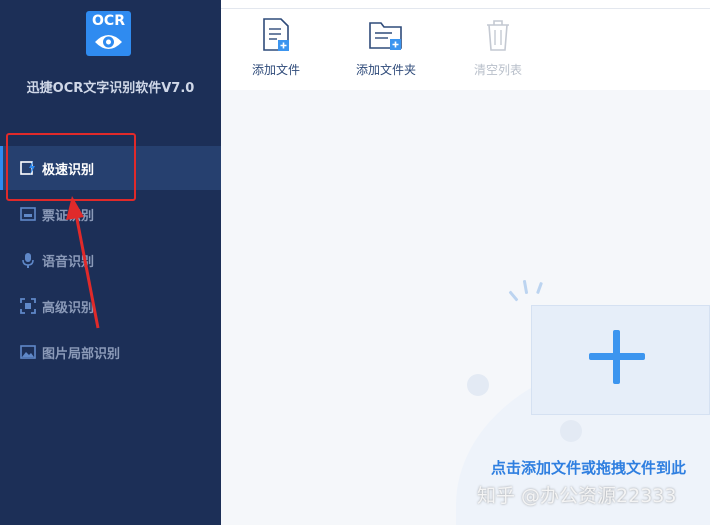 The height and width of the screenshot is (525, 710). What do you see at coordinates (275, 70) in the screenshot?
I see `add-file-label: 添加文件` at bounding box center [275, 70].